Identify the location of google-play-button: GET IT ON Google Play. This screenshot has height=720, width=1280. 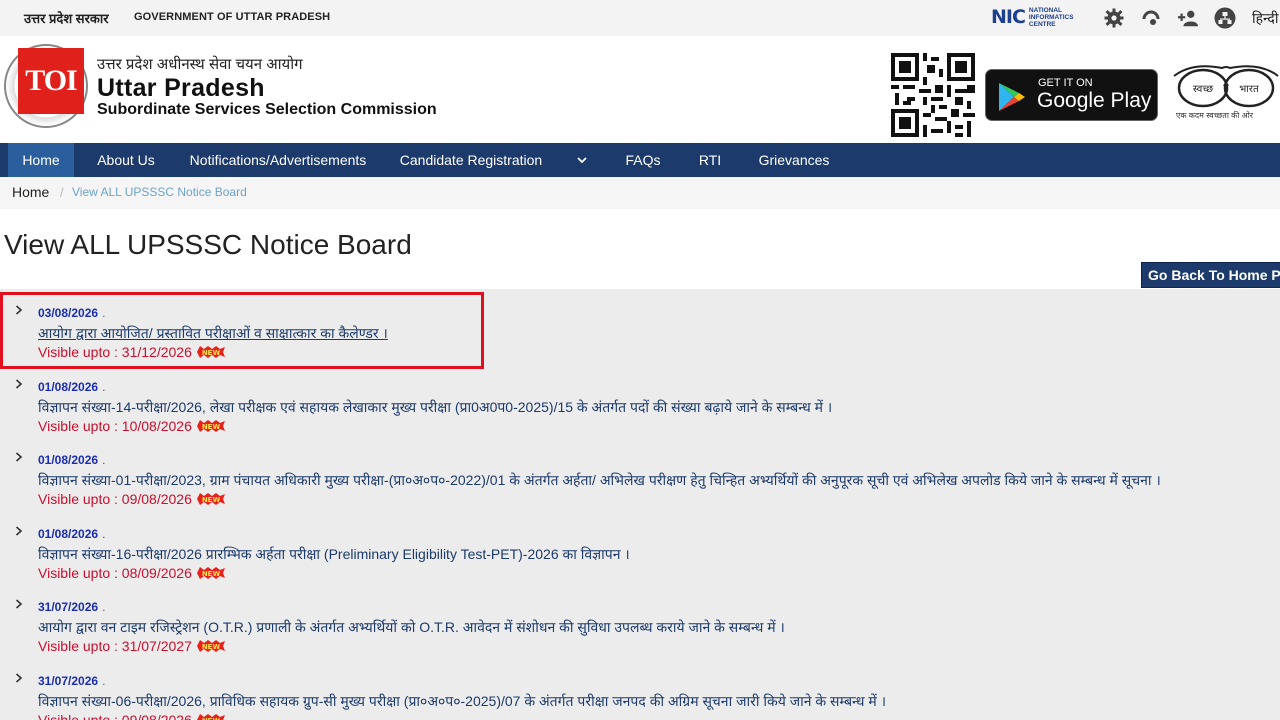
(1071, 95).